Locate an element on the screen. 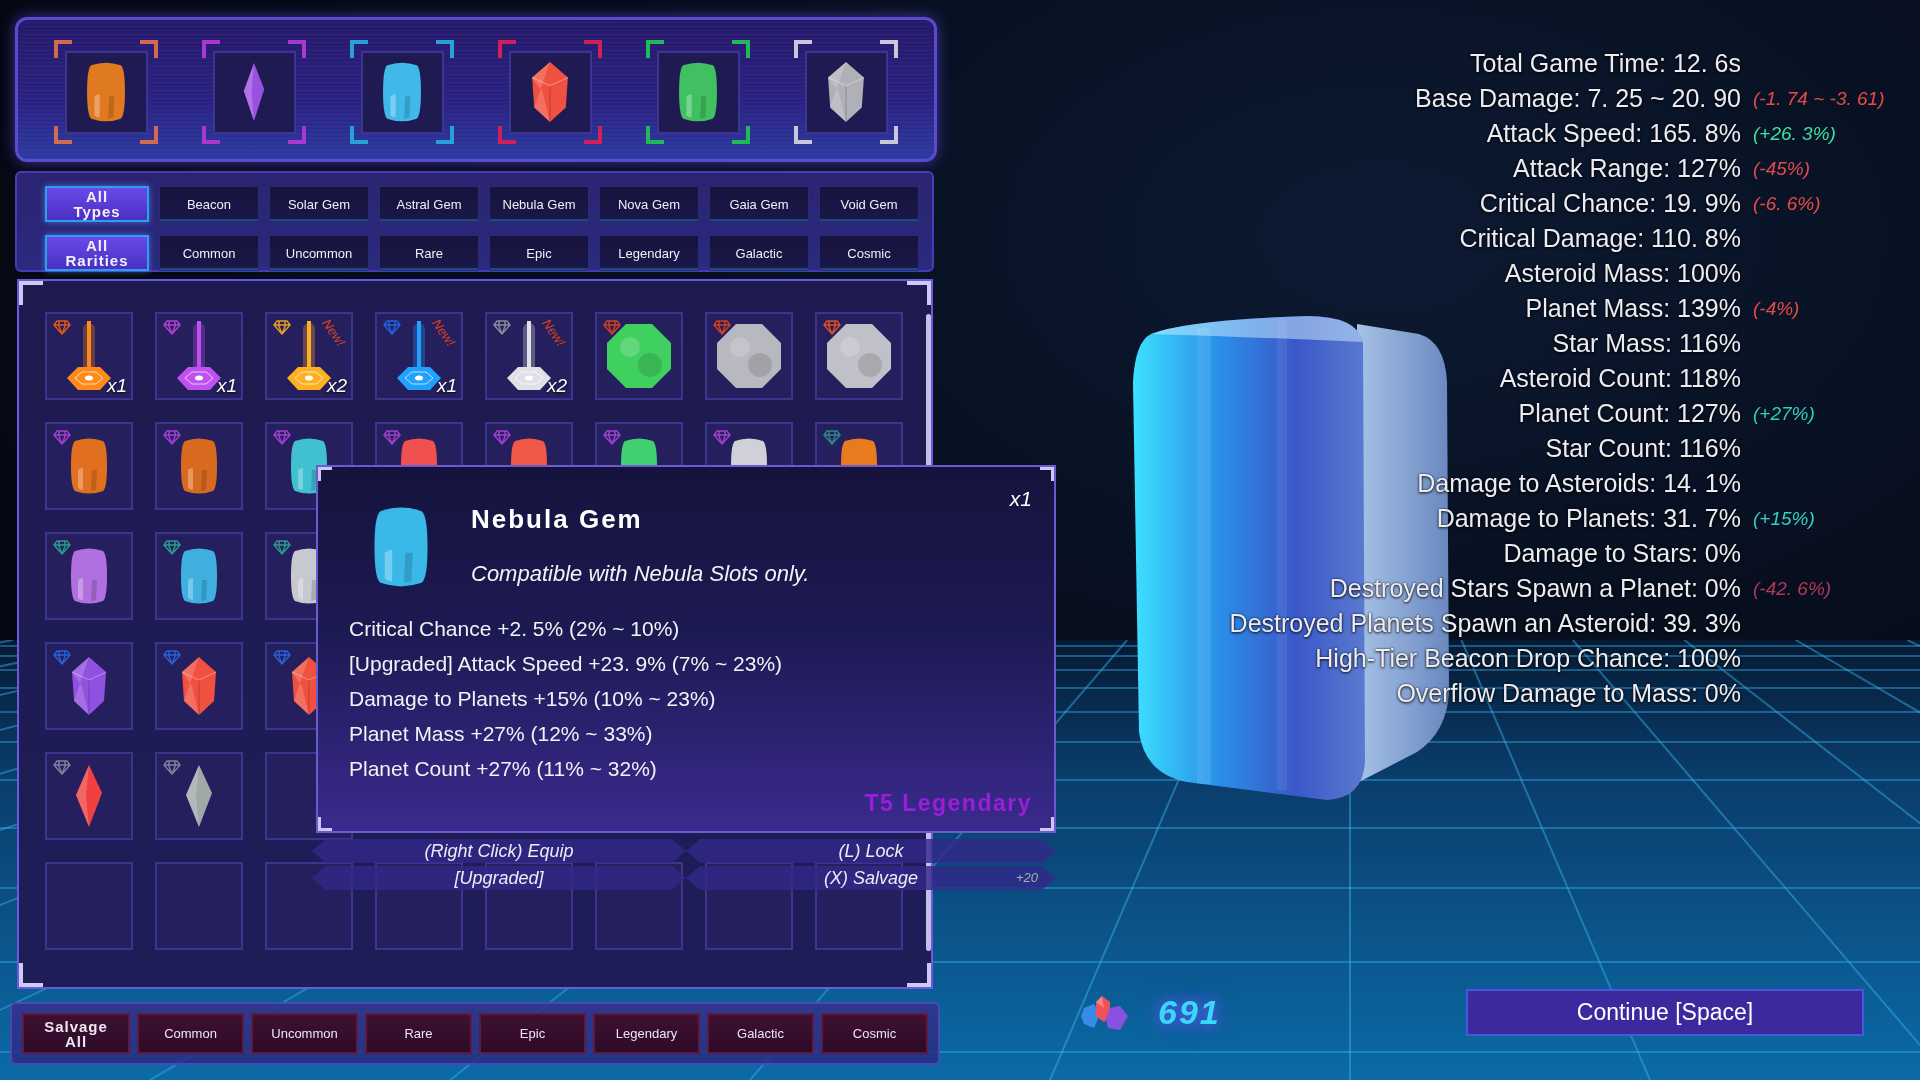  stat-text: Planet Mass: 139% is located at coordinates (1633, 308).